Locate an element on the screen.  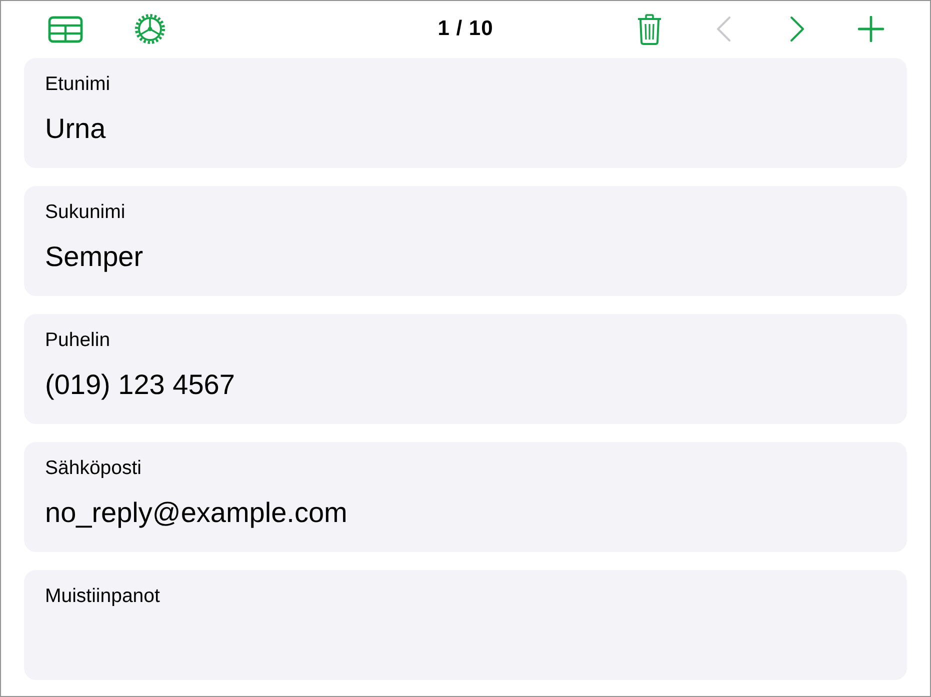
text-field: no_reply@example.com is located at coordinates (465, 513).